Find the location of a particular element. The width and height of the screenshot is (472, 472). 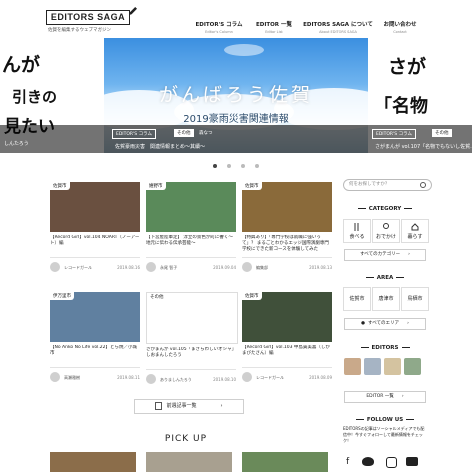

slide-caption: 佐賀豪雨災害 関連情報まとめ〜其續〜 is located at coordinates (160, 146).